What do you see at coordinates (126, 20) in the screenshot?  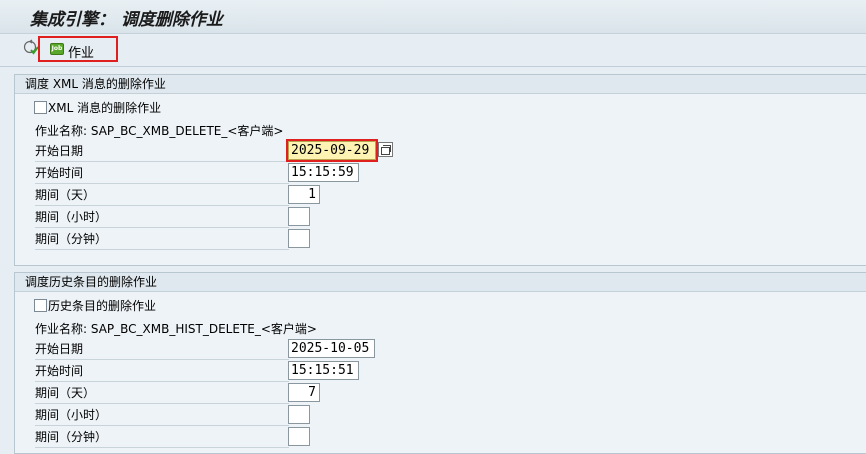 I see `page-title: 集成引擎： 调度删除作业` at bounding box center [126, 20].